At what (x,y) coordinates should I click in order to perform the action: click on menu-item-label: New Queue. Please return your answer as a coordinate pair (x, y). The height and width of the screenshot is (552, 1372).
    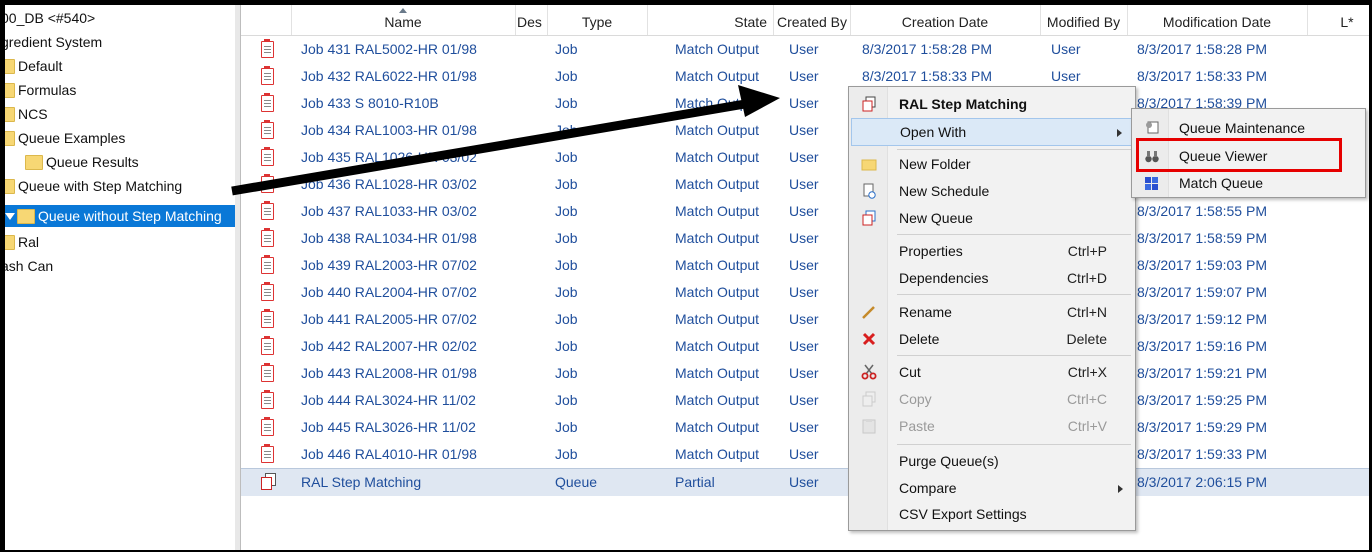
    Looking at the image, I should click on (936, 218).